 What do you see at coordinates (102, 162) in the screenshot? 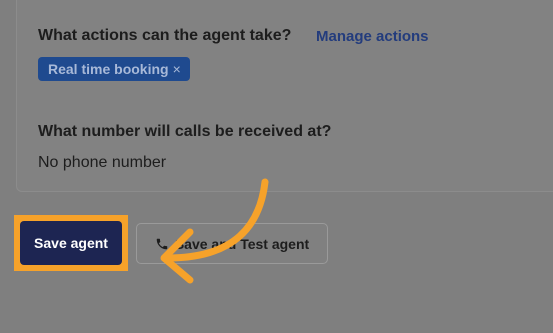
I see `phone-number-value: No phone number` at bounding box center [102, 162].